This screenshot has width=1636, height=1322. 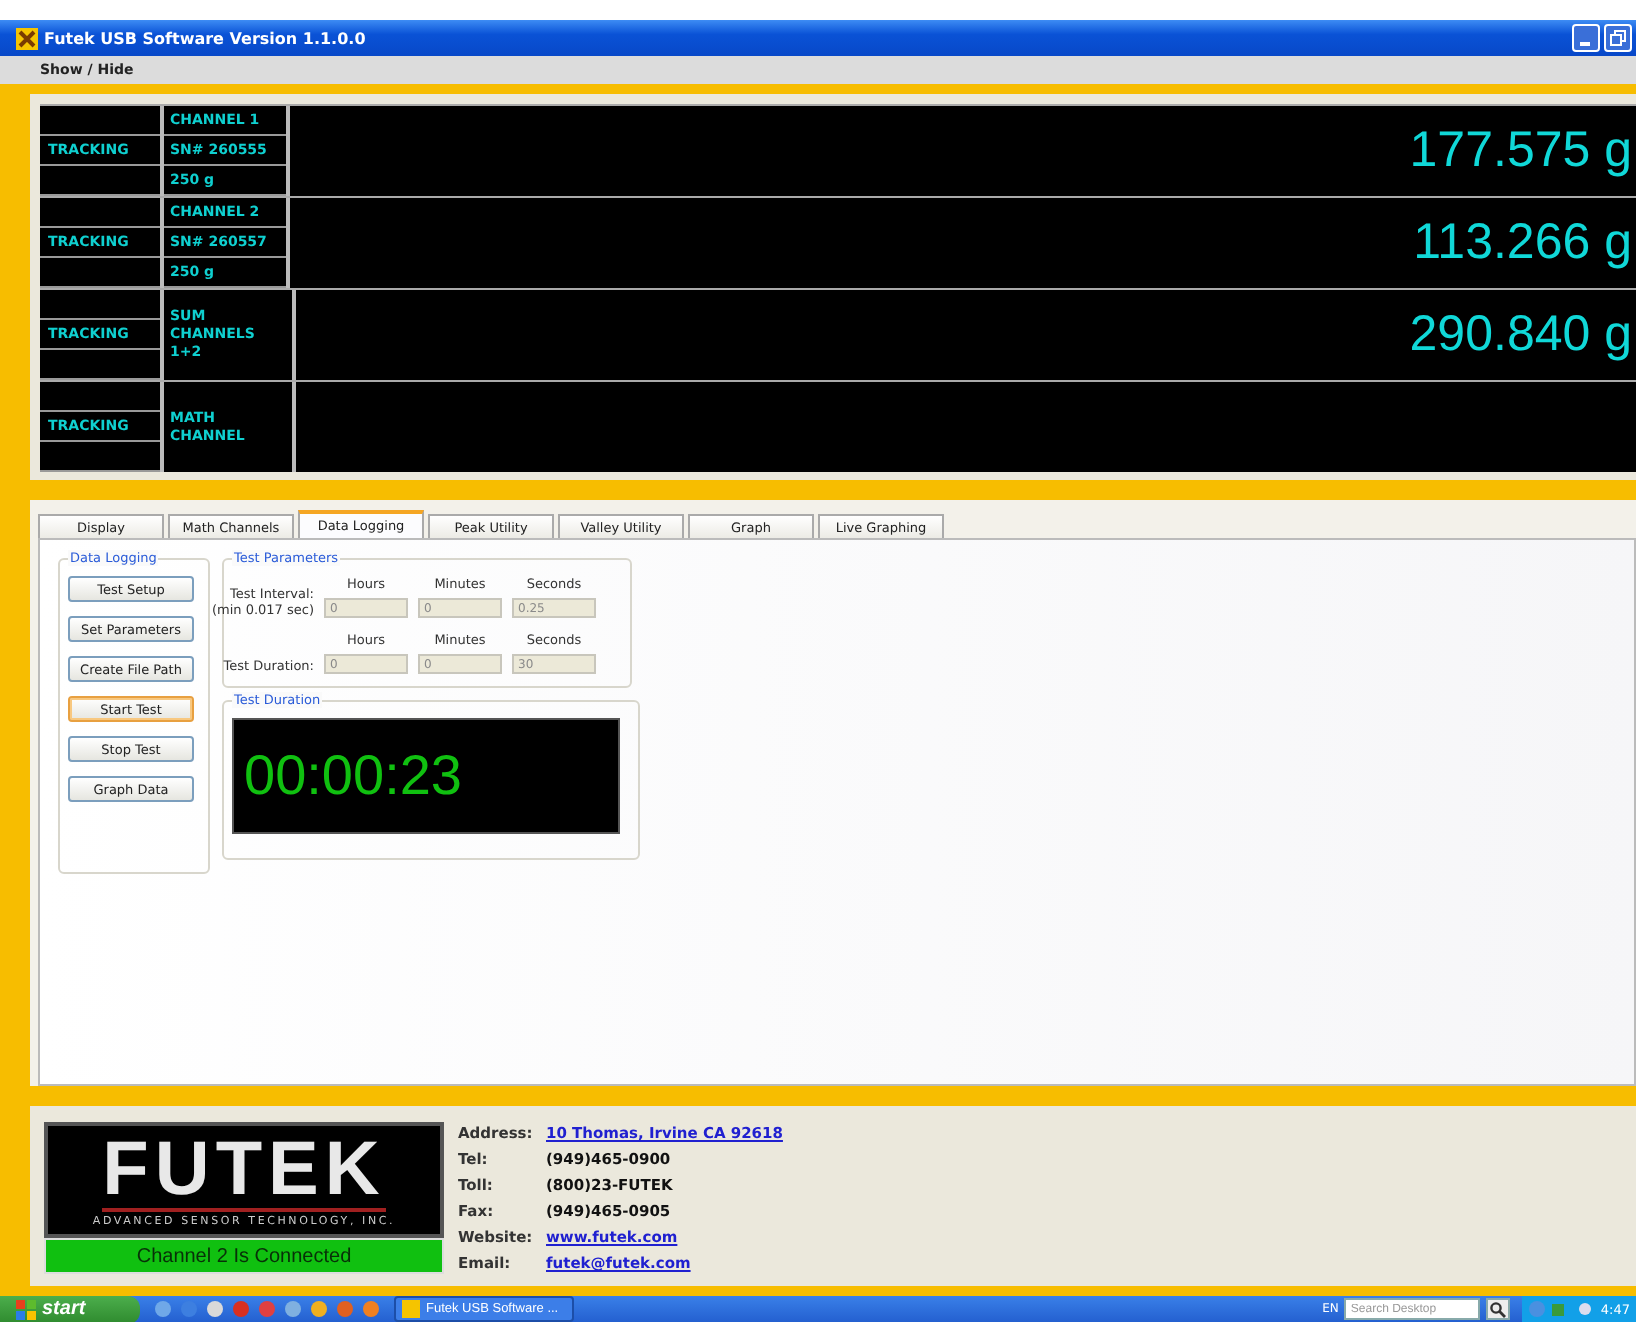 I want to click on channel-reading: 177.575 g, so click(x=1520, y=151).